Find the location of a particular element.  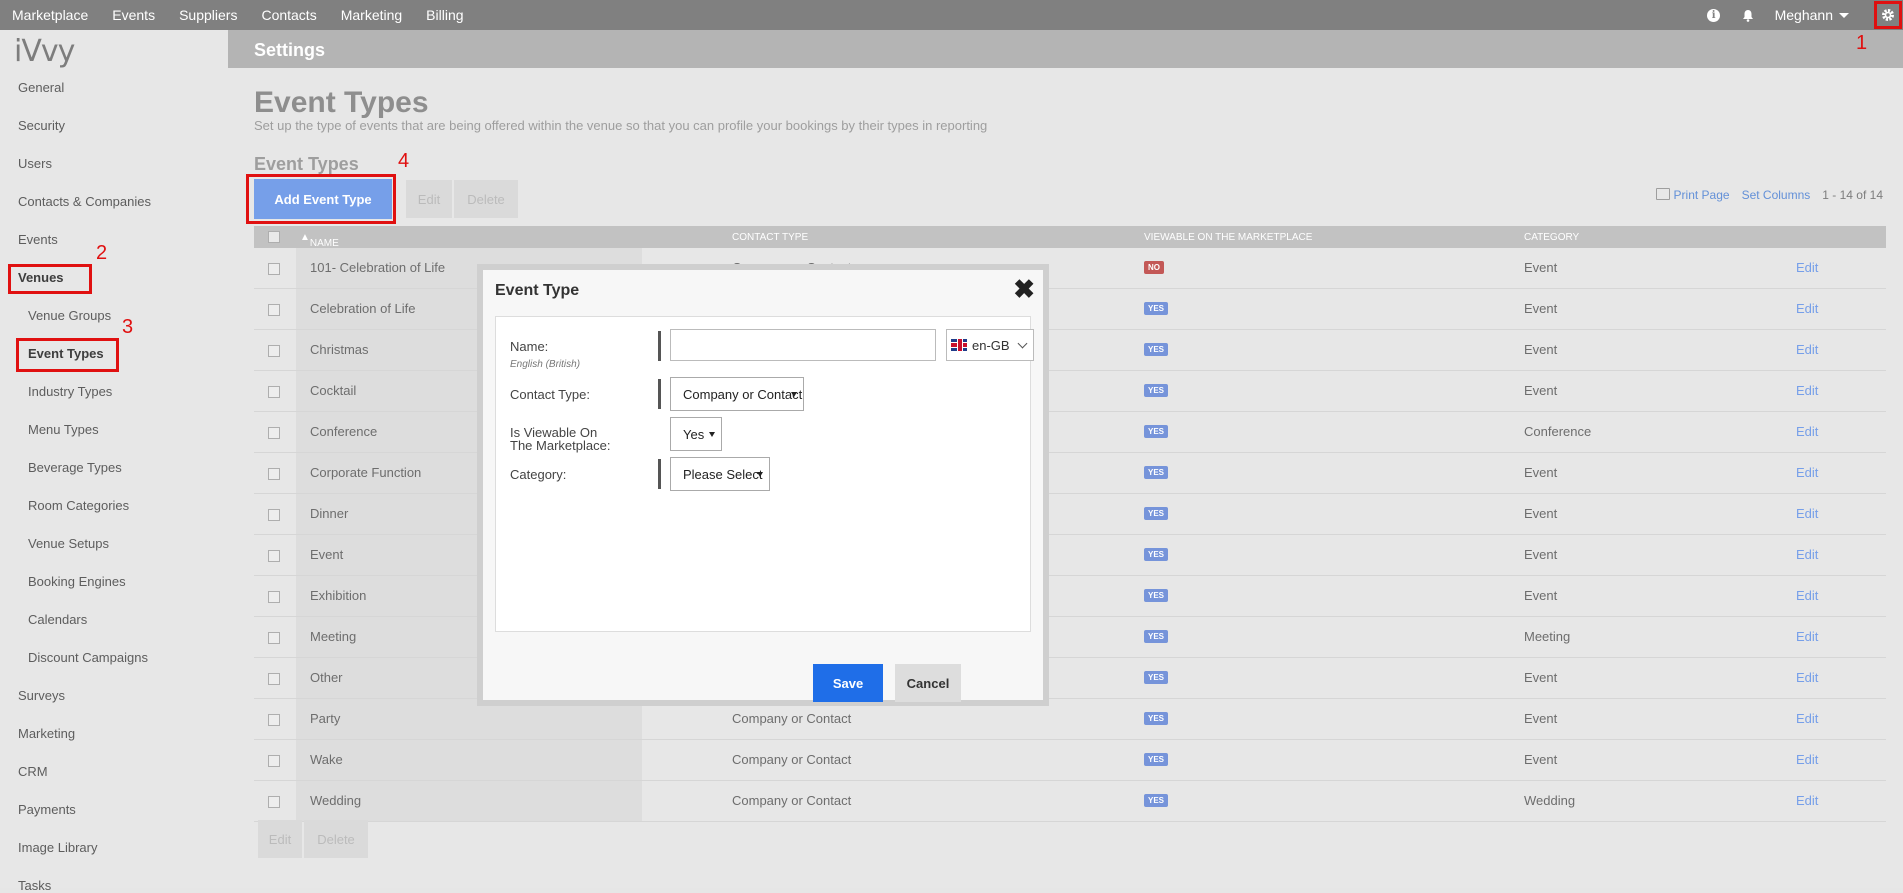

annotation-number-3: 3 is located at coordinates (128, 327).